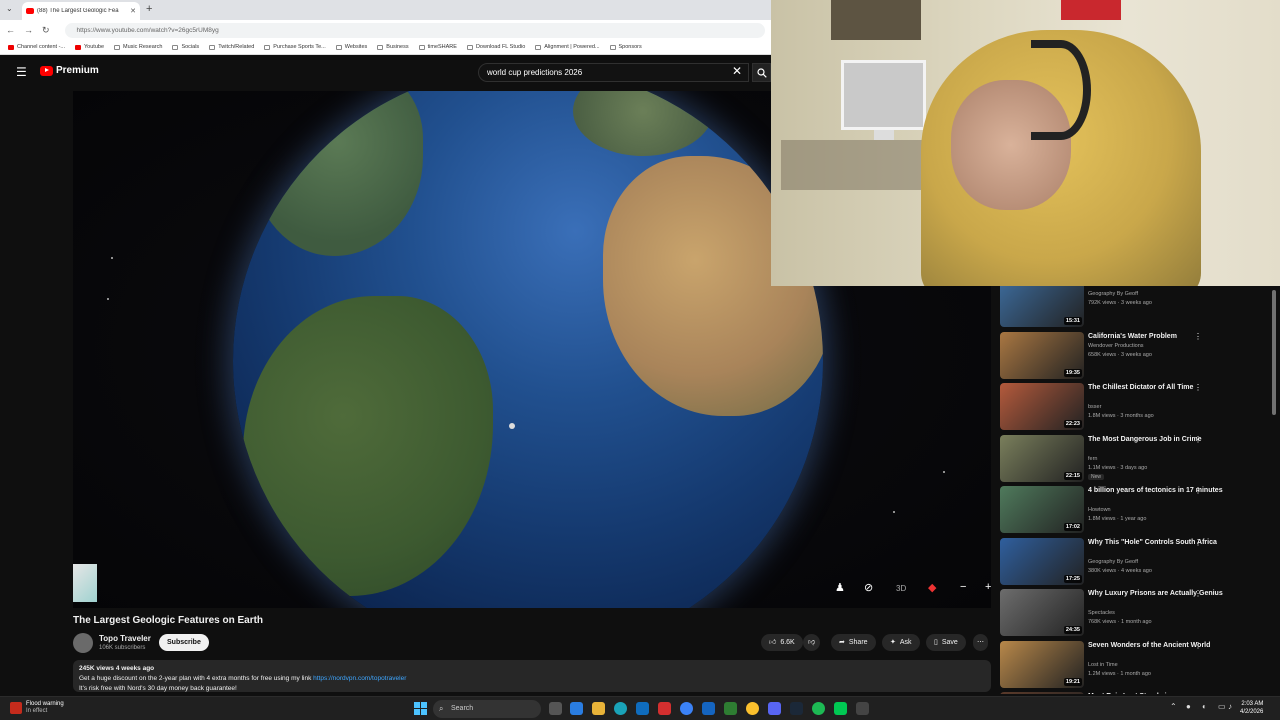  I want to click on recommended-title: Indian Ocean, so click(1168, 287).